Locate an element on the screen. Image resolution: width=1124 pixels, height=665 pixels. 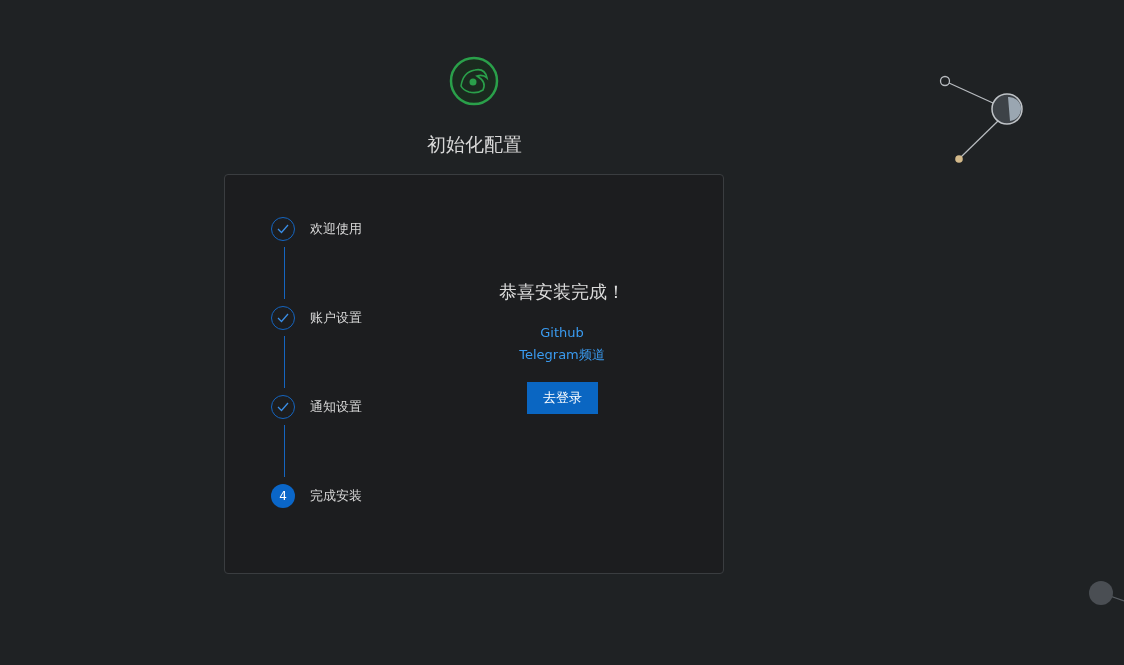
step-label: 欢迎使用 is located at coordinates (336, 229).